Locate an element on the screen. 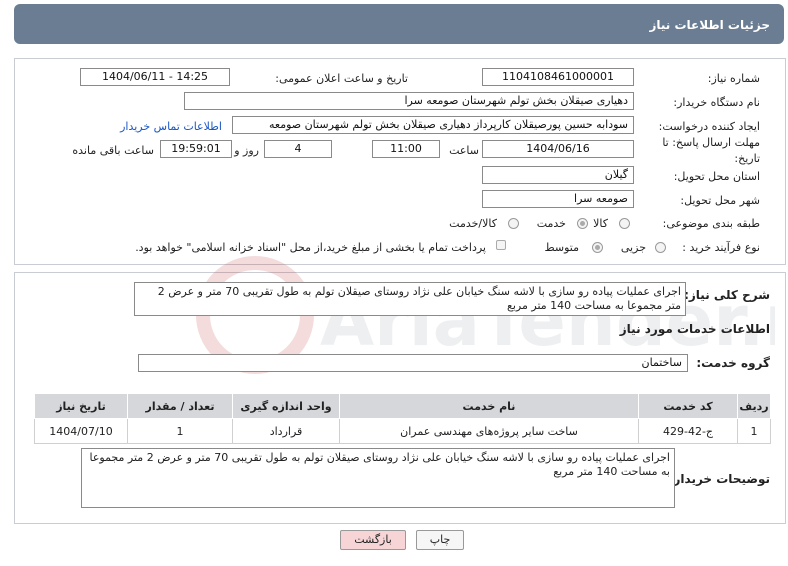 The height and width of the screenshot is (566, 788). cell-unit: قرارداد is located at coordinates (286, 431).